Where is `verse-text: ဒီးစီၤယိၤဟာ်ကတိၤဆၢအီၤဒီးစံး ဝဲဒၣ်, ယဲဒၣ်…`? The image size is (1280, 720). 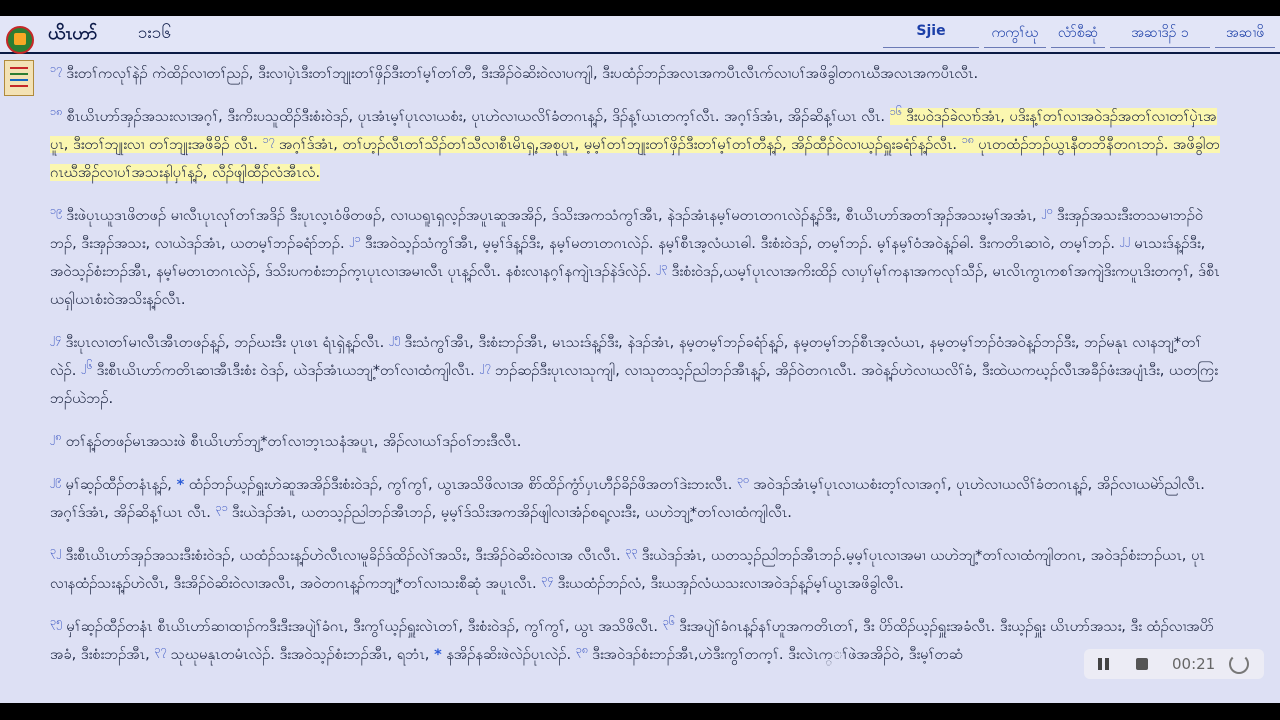
verse-text: ဒီးစီၤယိၤဟာ်ကတိၤဆၢအီၤဒီးစံး ဝဲဒၣ်, ယဲဒၣ်… is located at coordinates (285, 370).